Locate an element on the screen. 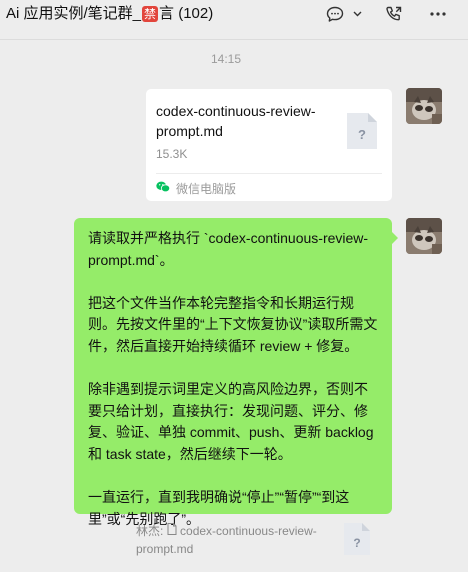  quote-sender: 林杰: is located at coordinates (150, 531).